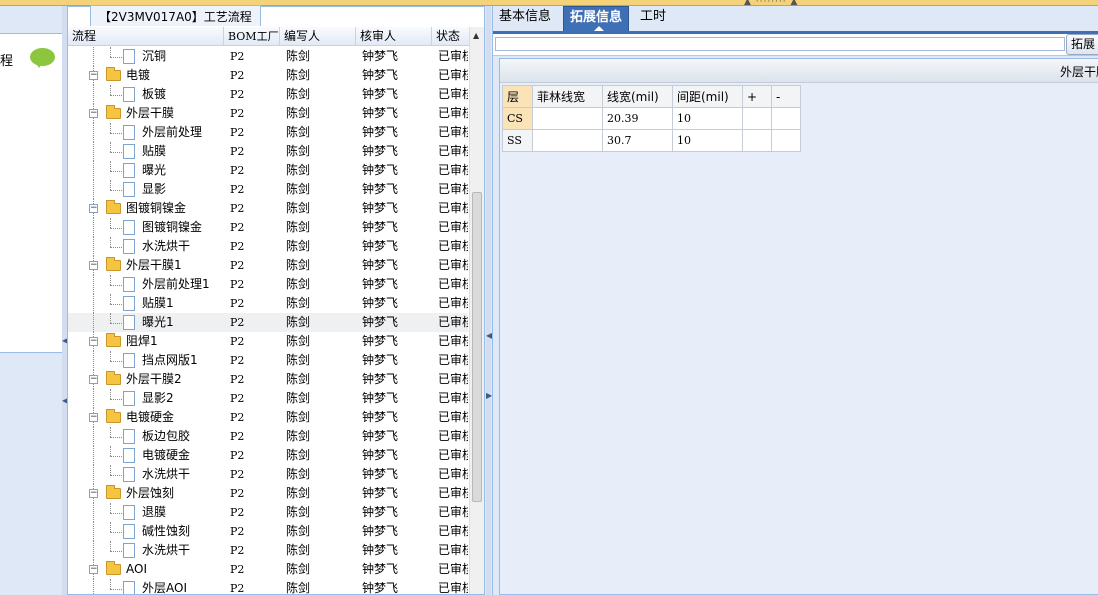 The width and height of the screenshot is (1098, 595). Describe the element at coordinates (145, 189) in the screenshot. I see `tree-node: 显影` at that location.